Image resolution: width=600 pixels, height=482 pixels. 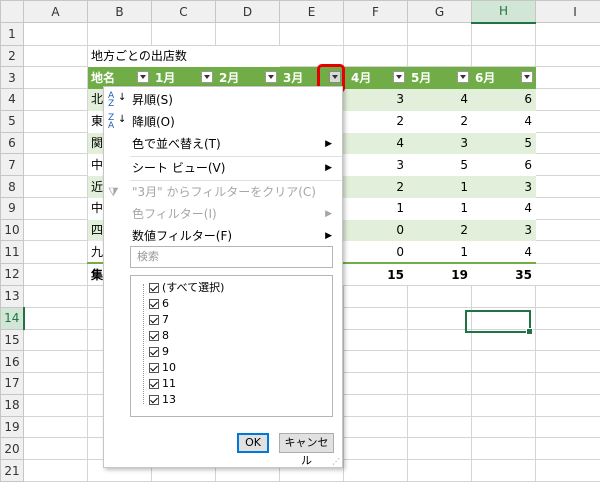 I want to click on filter-checkbox-item: 9, so click(x=159, y=352).